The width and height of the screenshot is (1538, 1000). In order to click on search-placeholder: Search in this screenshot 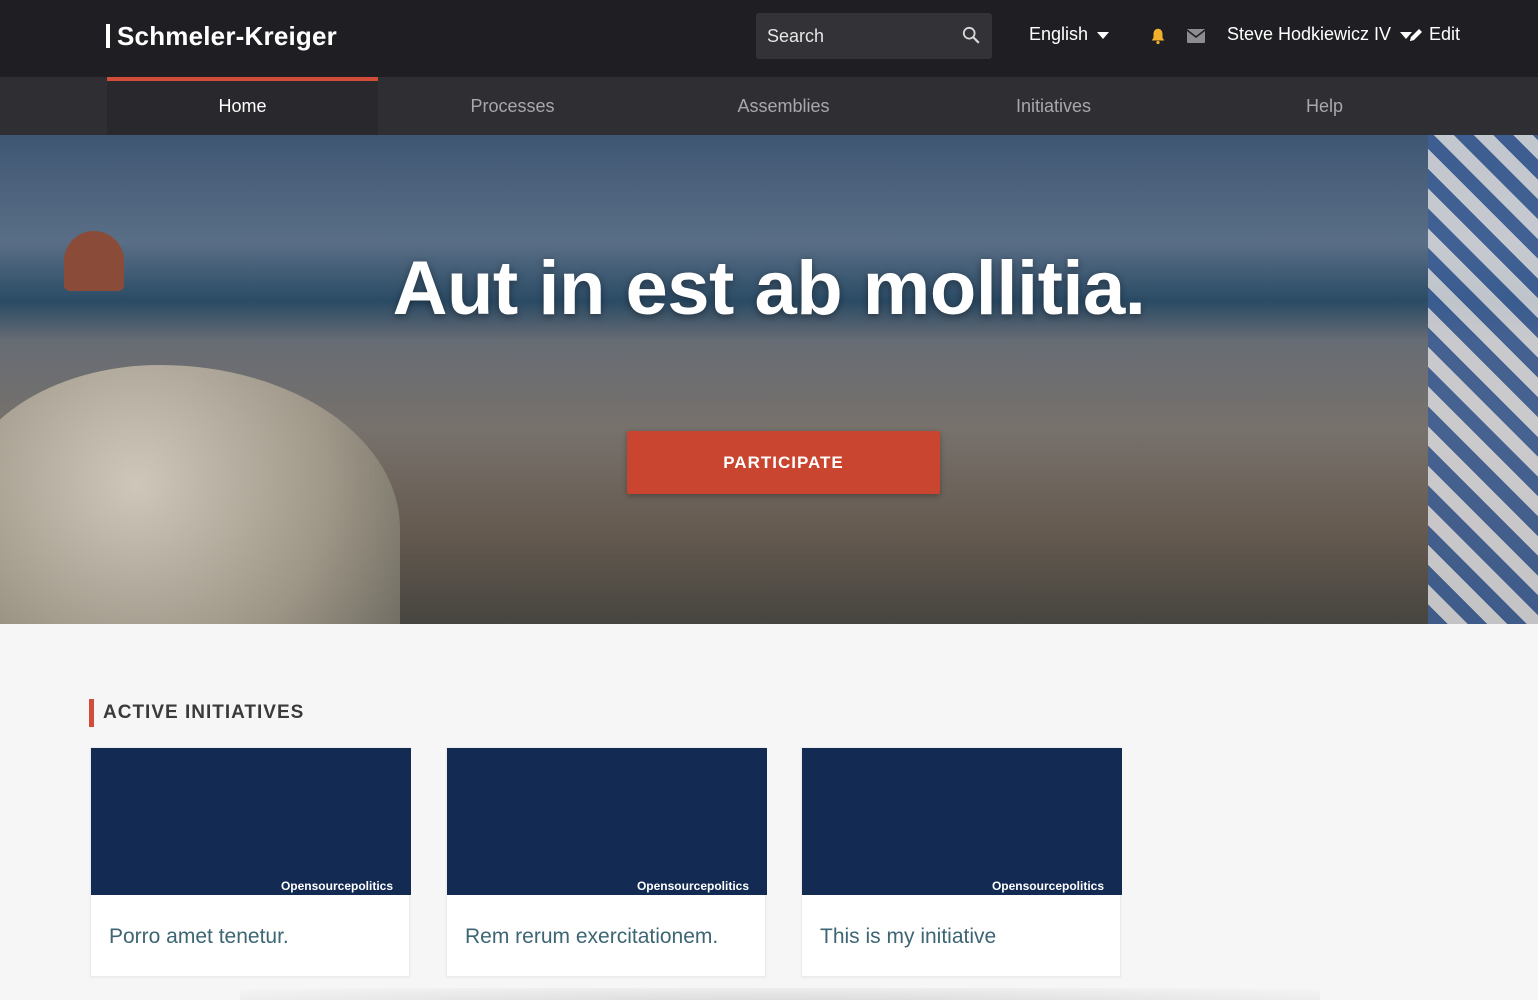, I will do `click(796, 36)`.